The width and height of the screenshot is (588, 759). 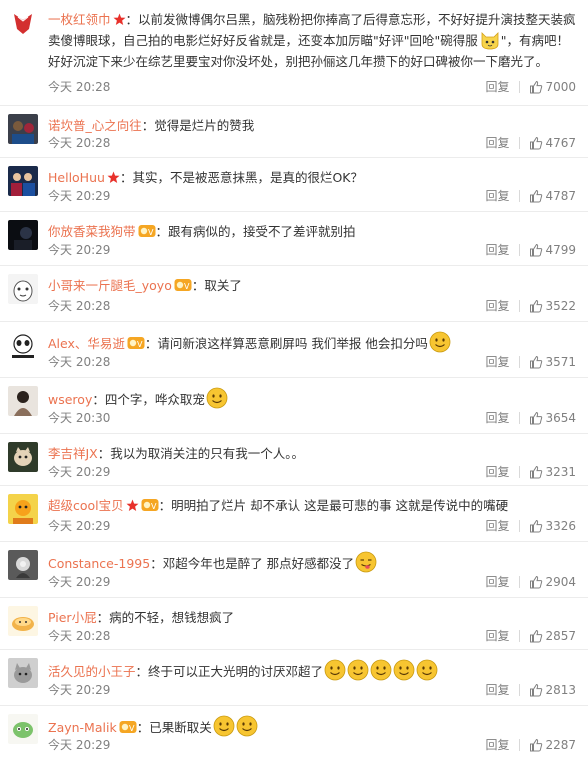 What do you see at coordinates (76, 177) in the screenshot?
I see `comment-username: HelloHuu` at bounding box center [76, 177].